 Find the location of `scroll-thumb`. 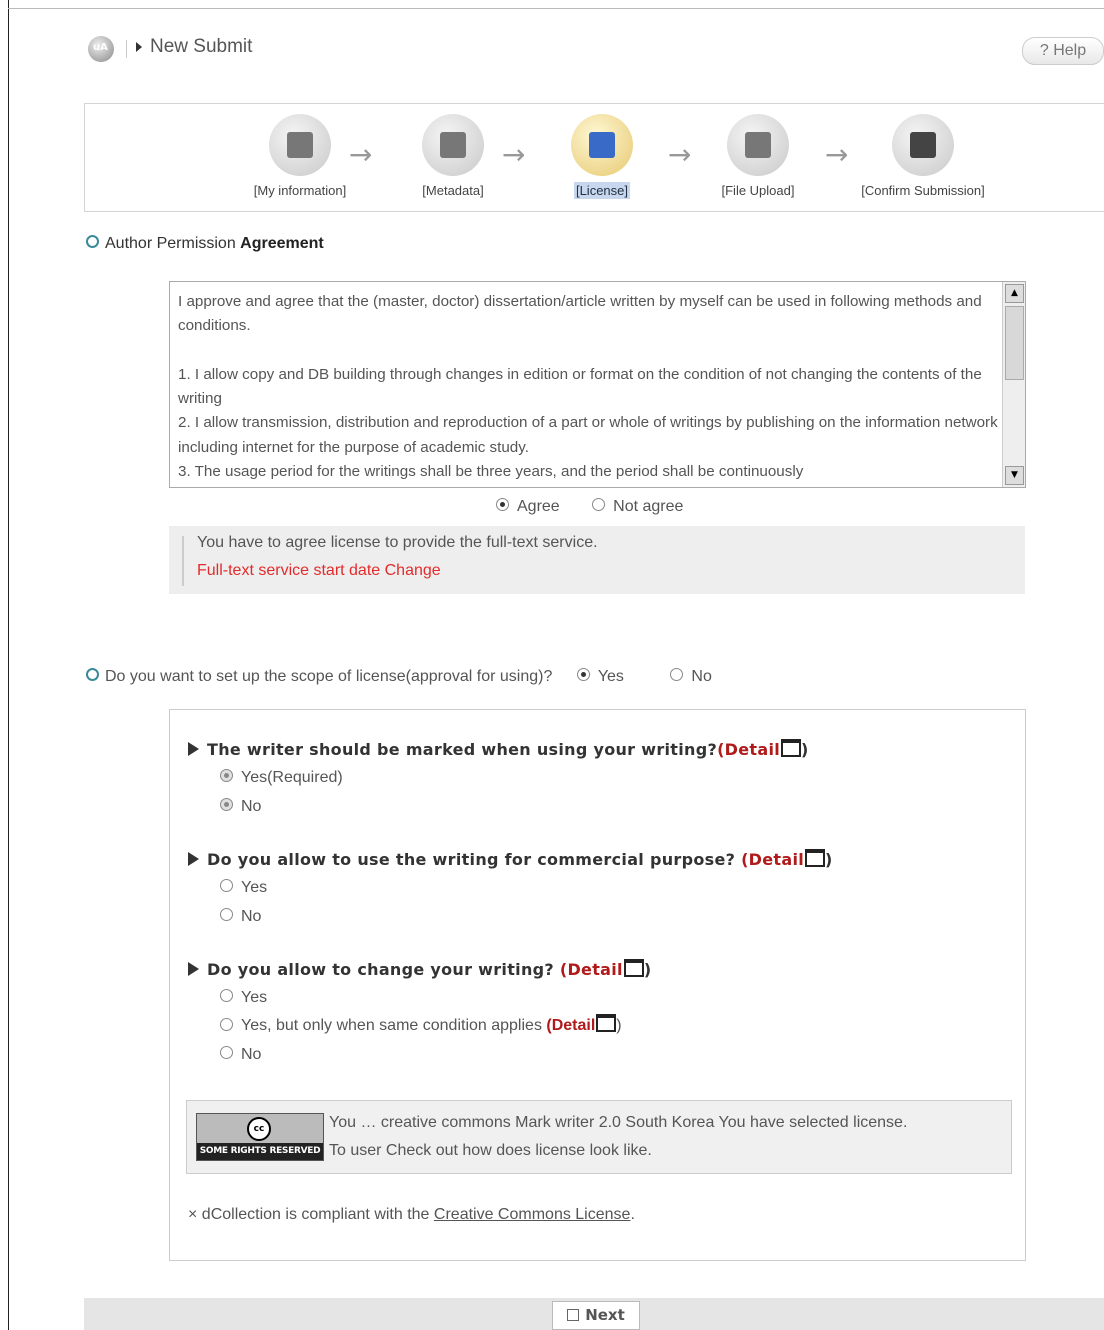

scroll-thumb is located at coordinates (1014, 343).